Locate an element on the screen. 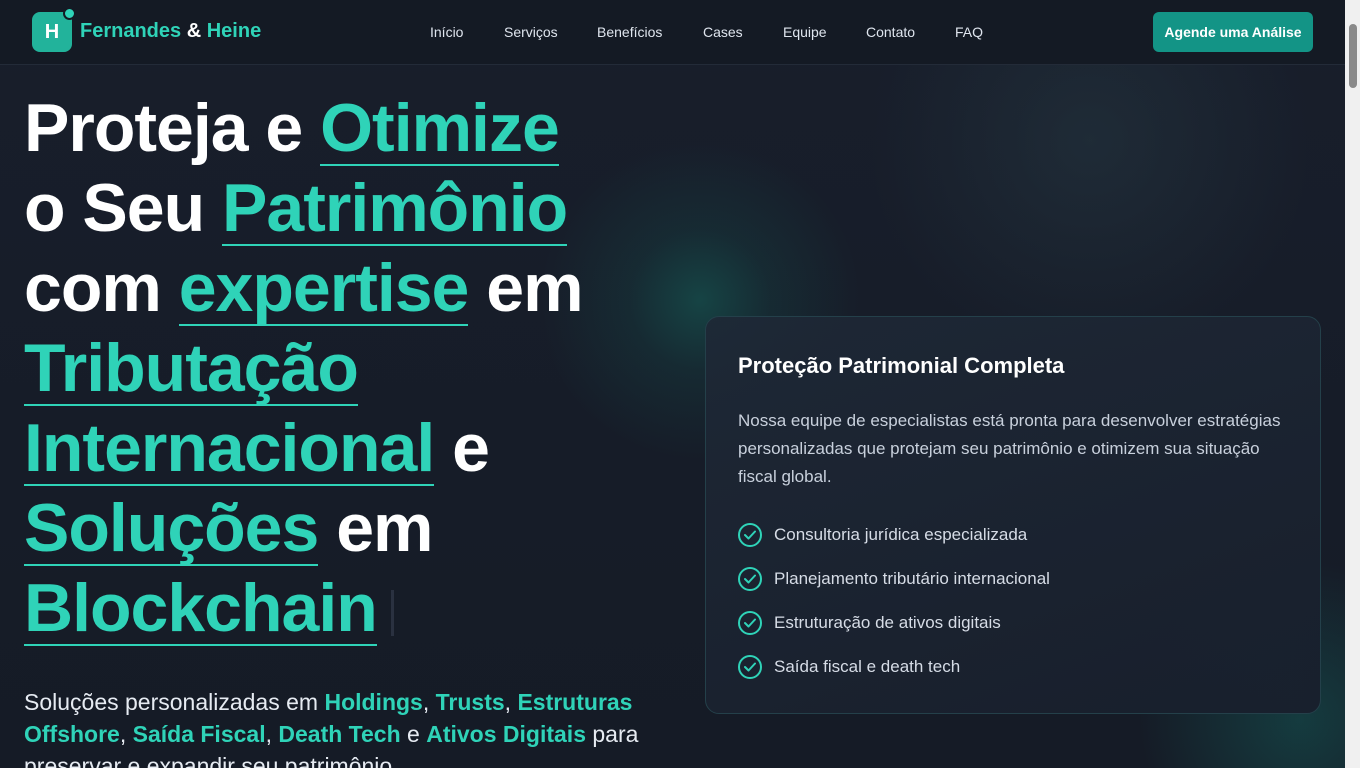  page-scrollbar is located at coordinates (1352, 384).